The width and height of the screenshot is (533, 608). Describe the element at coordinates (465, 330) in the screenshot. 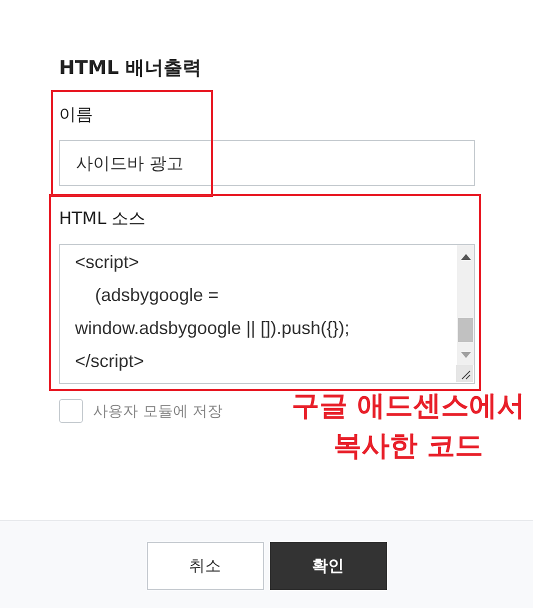

I see `scroll-thumb` at that location.